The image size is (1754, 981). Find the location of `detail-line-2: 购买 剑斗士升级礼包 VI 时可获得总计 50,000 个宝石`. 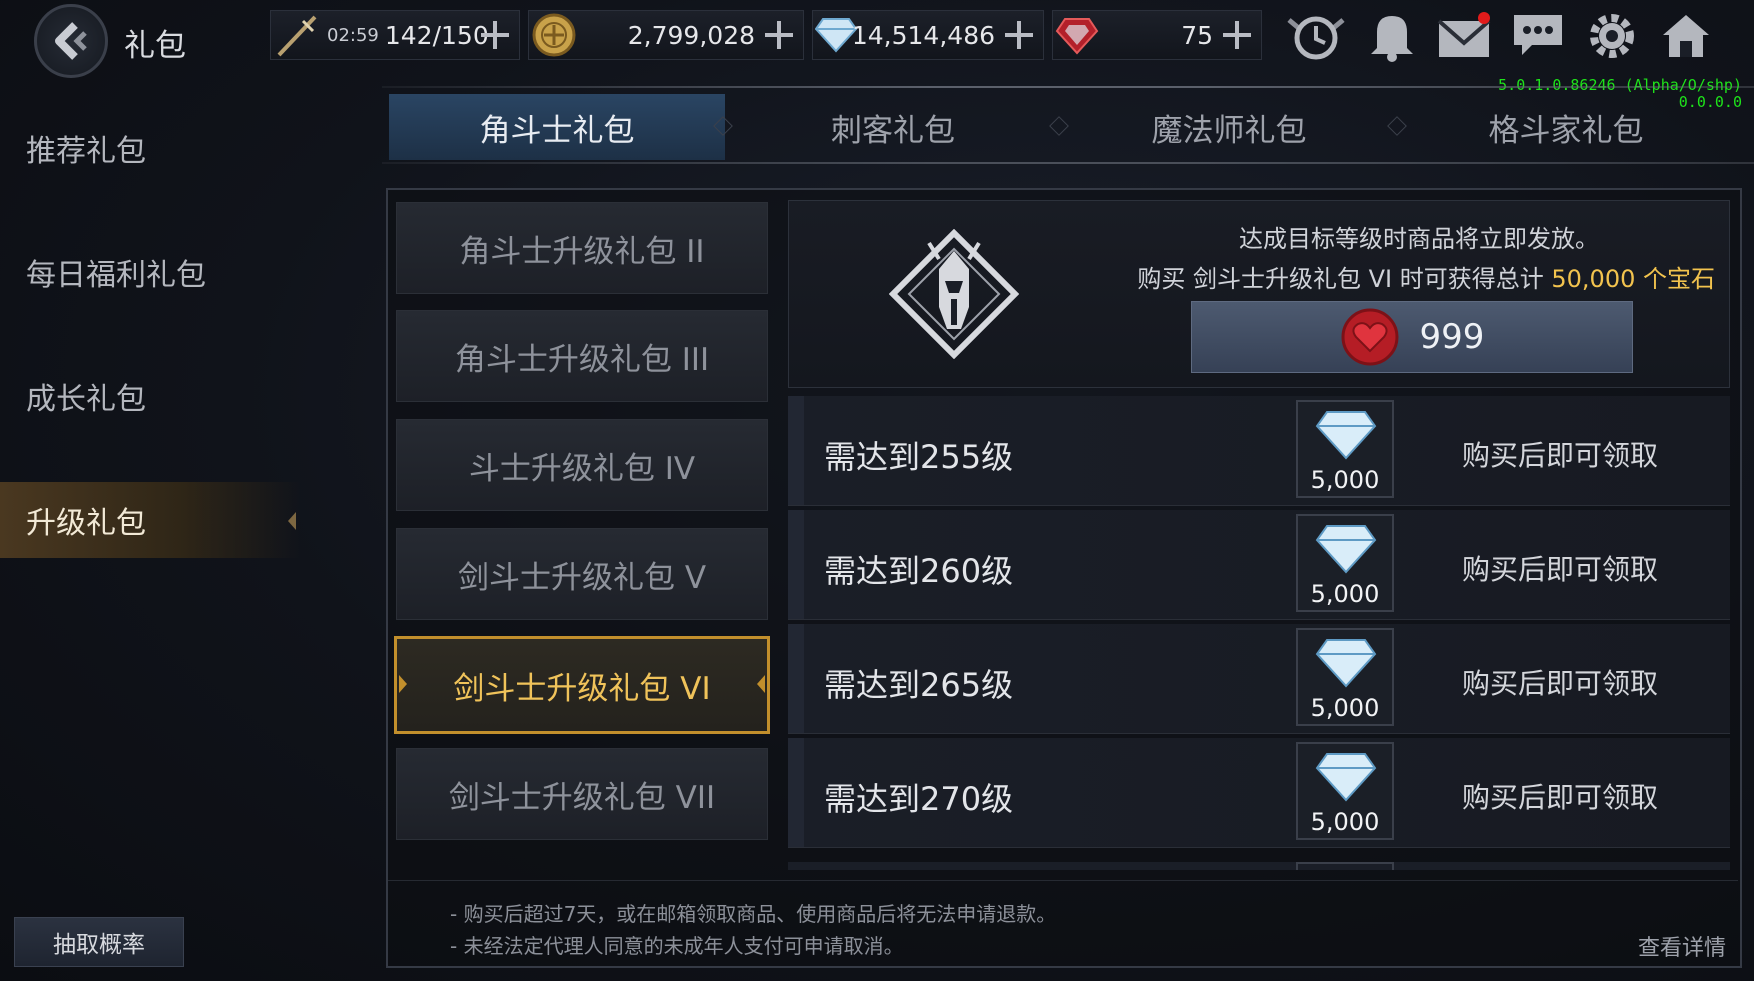

detail-line-2: 购买 剑斗士升级礼包 VI 时可获得总计 50,000 个宝石 is located at coordinates (1426, 276).